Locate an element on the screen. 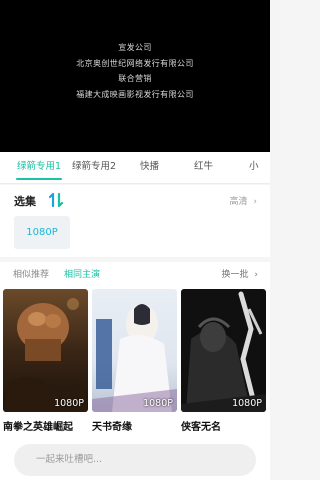 Image resolution: width=320 pixels, height=480 pixels. movie-title: 南拳之英雄崛起 is located at coordinates (38, 427).